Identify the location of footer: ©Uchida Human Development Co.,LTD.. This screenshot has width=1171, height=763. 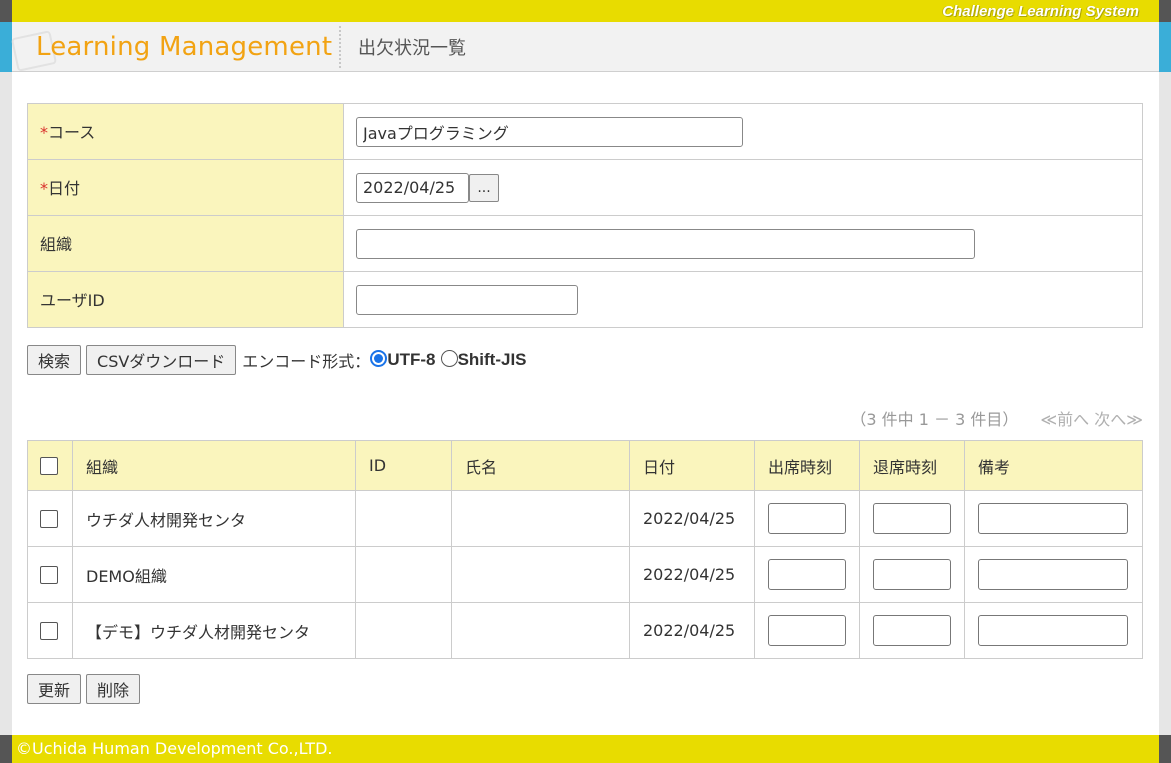
(585, 749).